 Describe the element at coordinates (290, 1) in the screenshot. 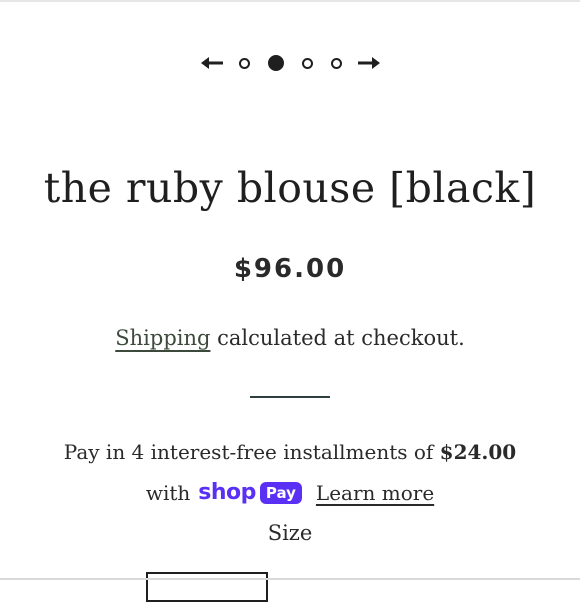

I see `top-divider` at that location.